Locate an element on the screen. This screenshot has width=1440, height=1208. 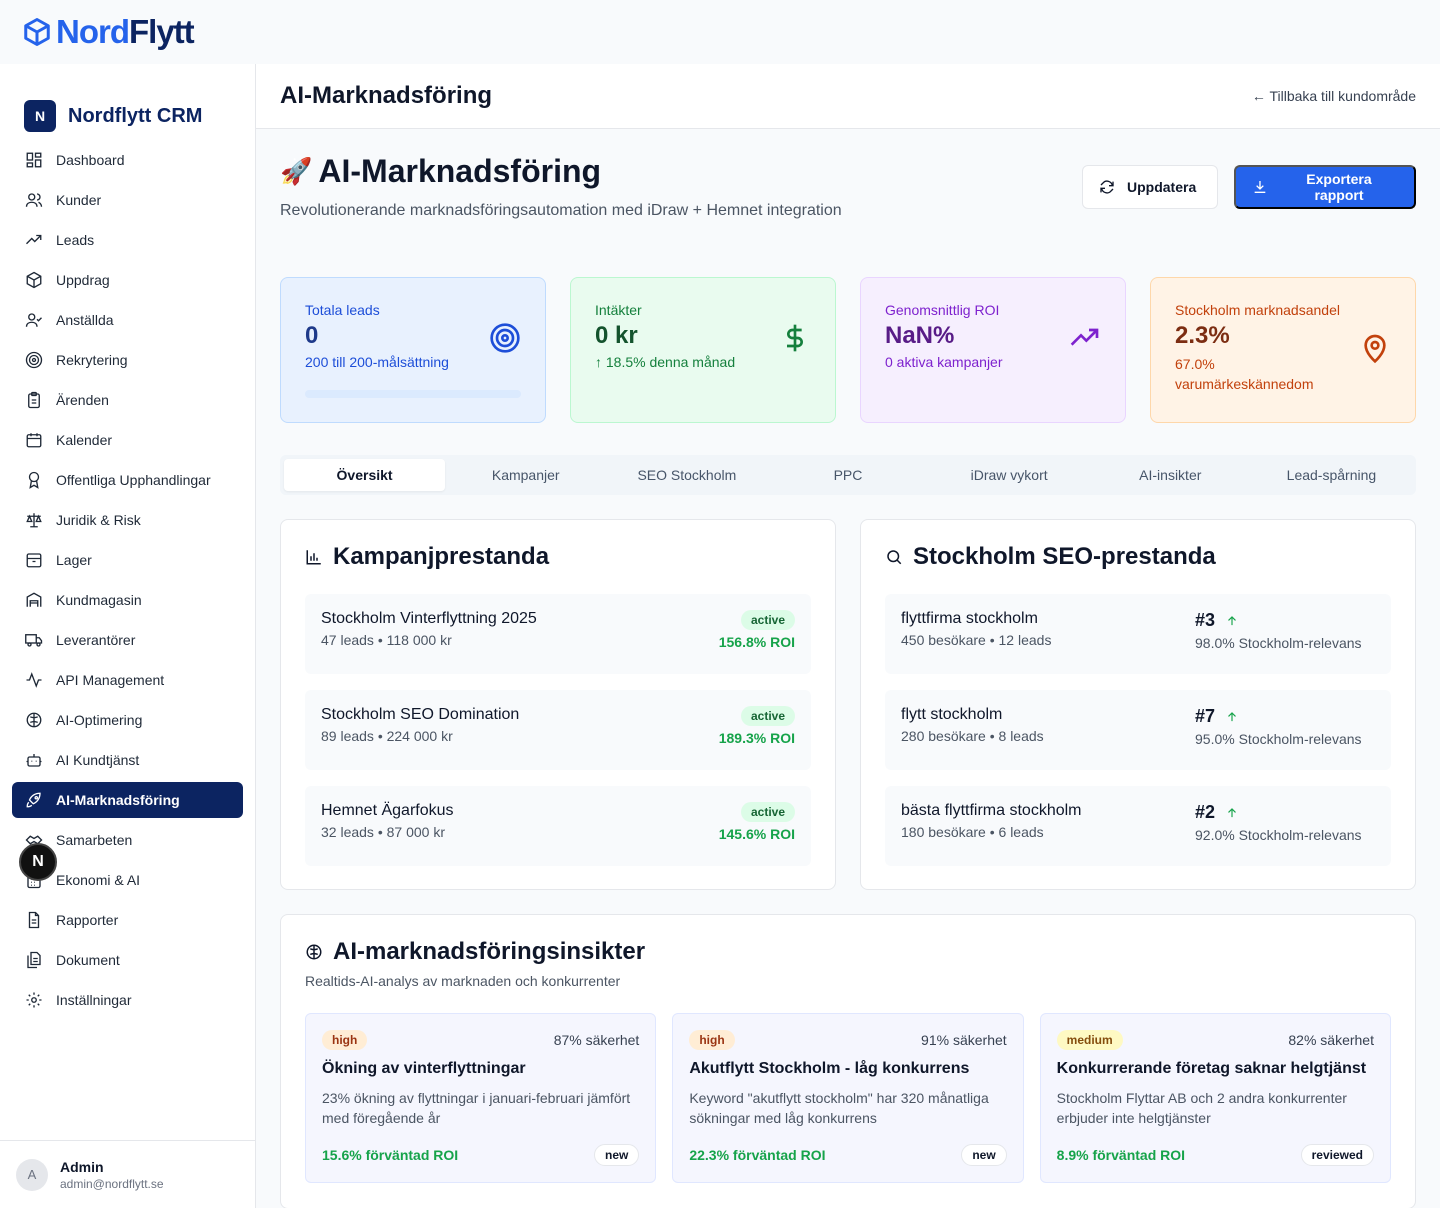
refresh-button: Uppdatera is located at coordinates (1150, 187).